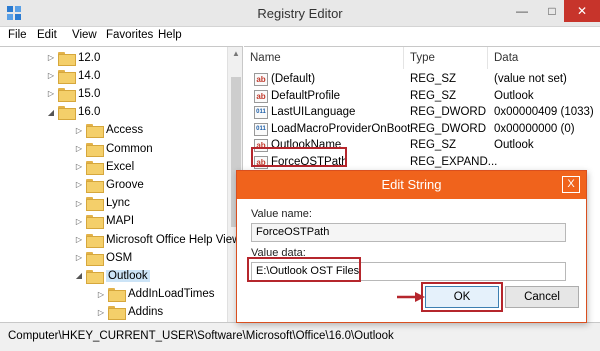  Describe the element at coordinates (522, 11) in the screenshot. I see `minimize-button: —` at that location.